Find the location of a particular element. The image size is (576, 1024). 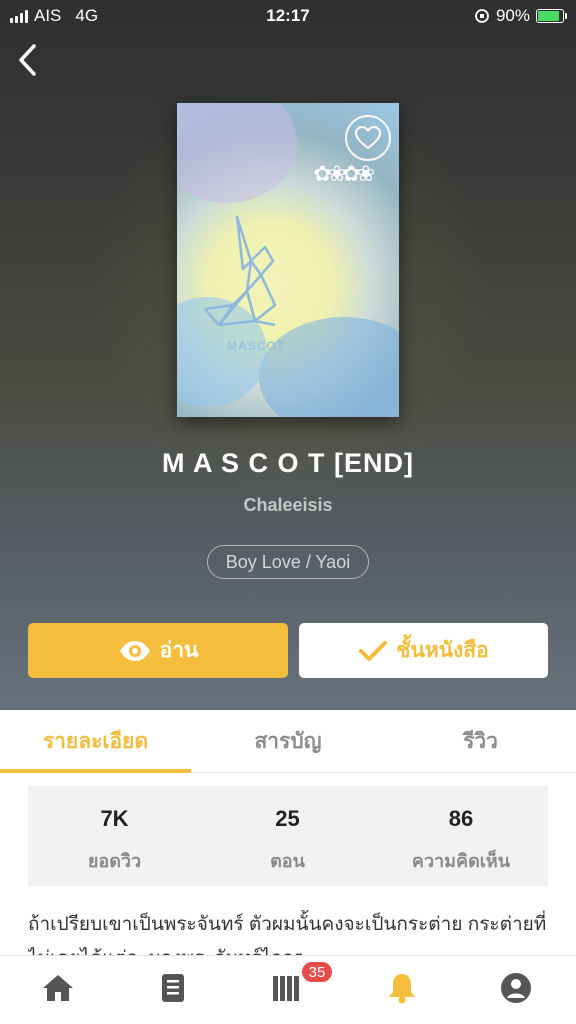

nav-home is located at coordinates (58, 988).